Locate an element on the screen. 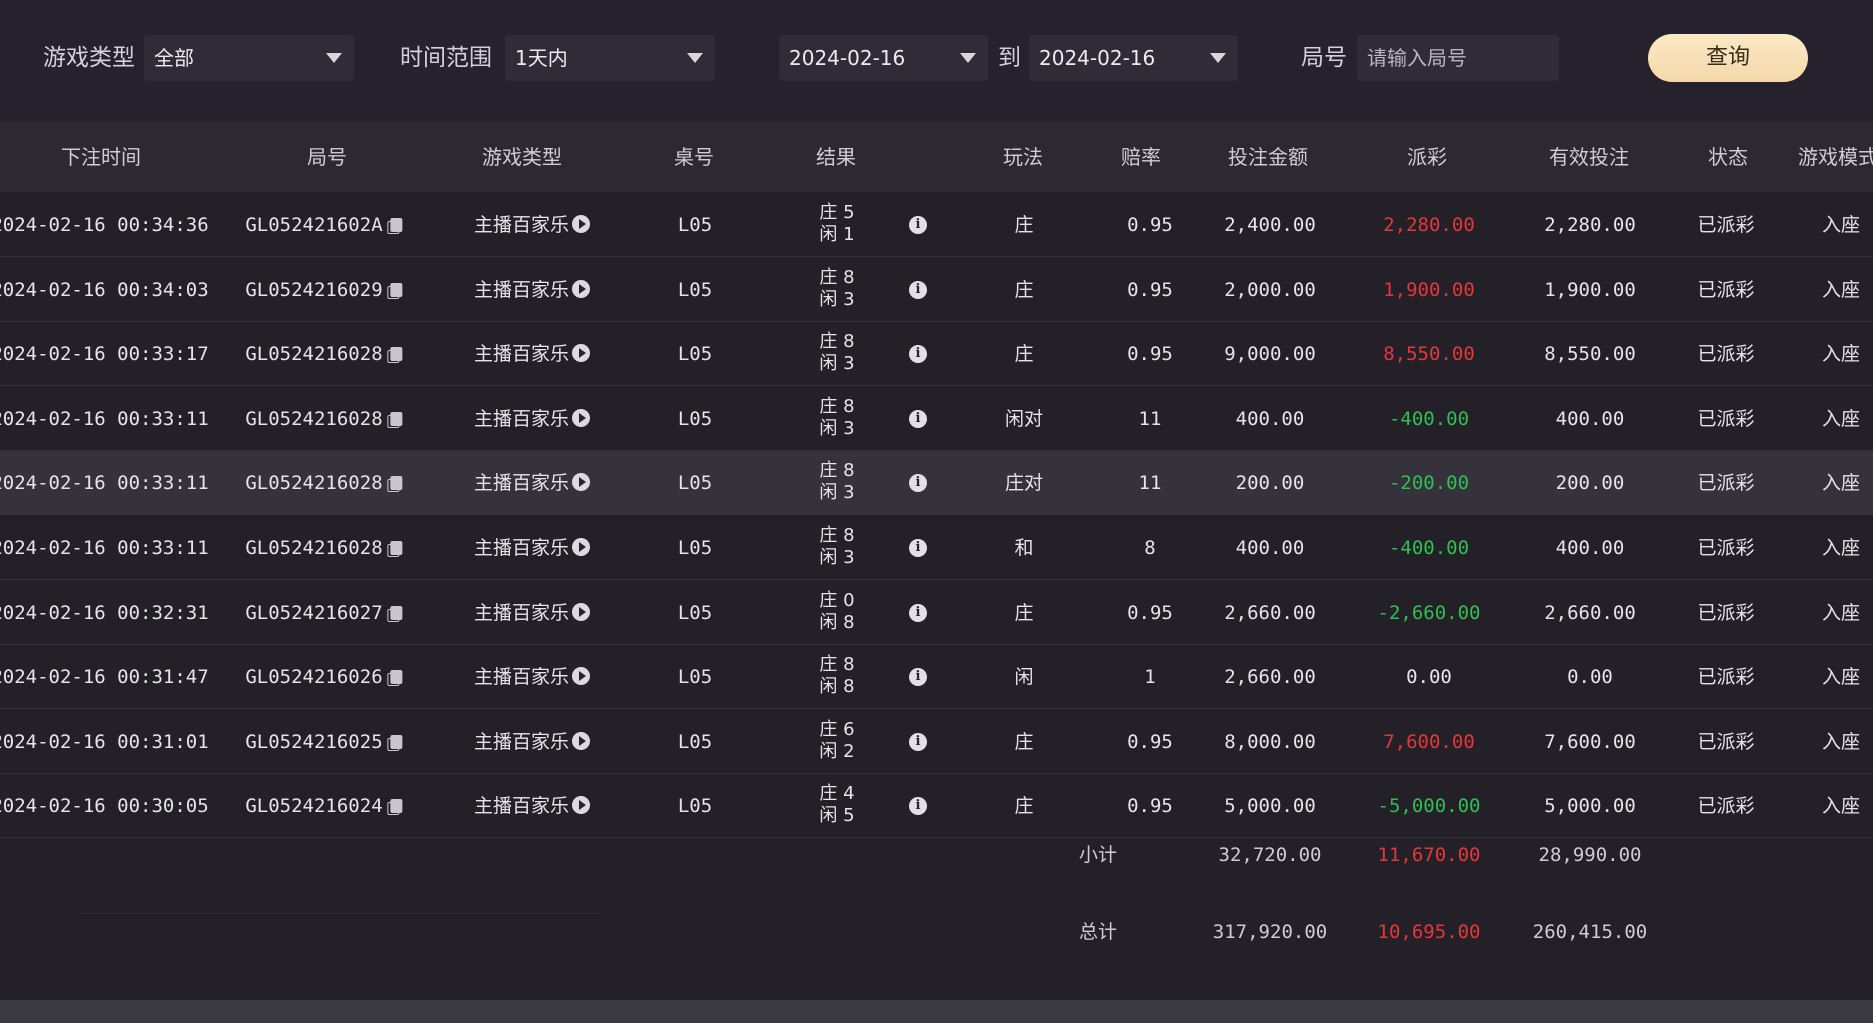  round-id-text: GL052421602A is located at coordinates (314, 225).